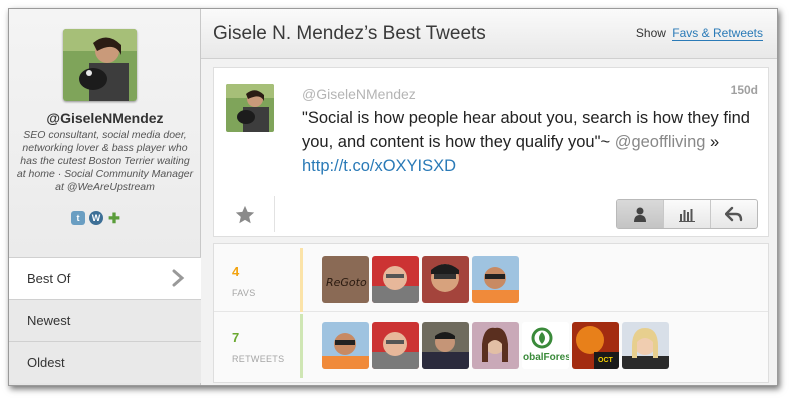 This screenshot has height=404, width=794. Describe the element at coordinates (606, 360) in the screenshot. I see `svg-text: OCT` at that location.